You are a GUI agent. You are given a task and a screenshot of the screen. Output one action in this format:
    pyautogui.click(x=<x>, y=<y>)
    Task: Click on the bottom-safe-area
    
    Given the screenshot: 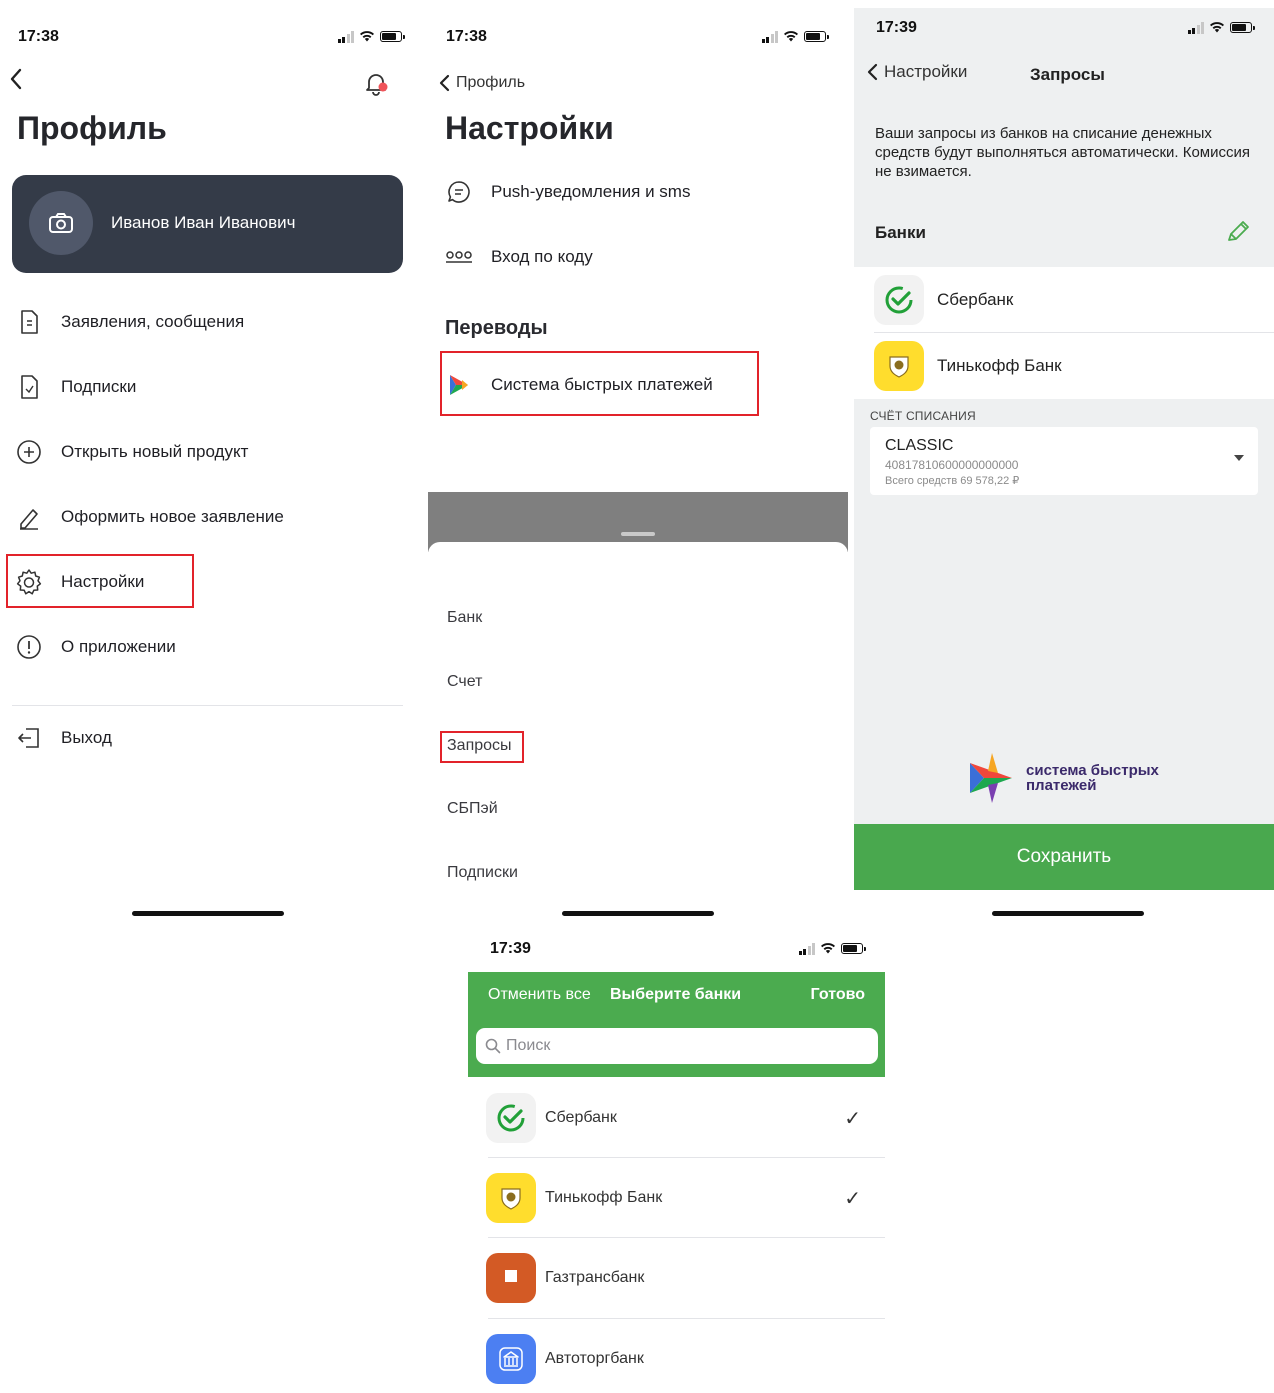 What is the action you would take?
    pyautogui.click(x=1064, y=907)
    